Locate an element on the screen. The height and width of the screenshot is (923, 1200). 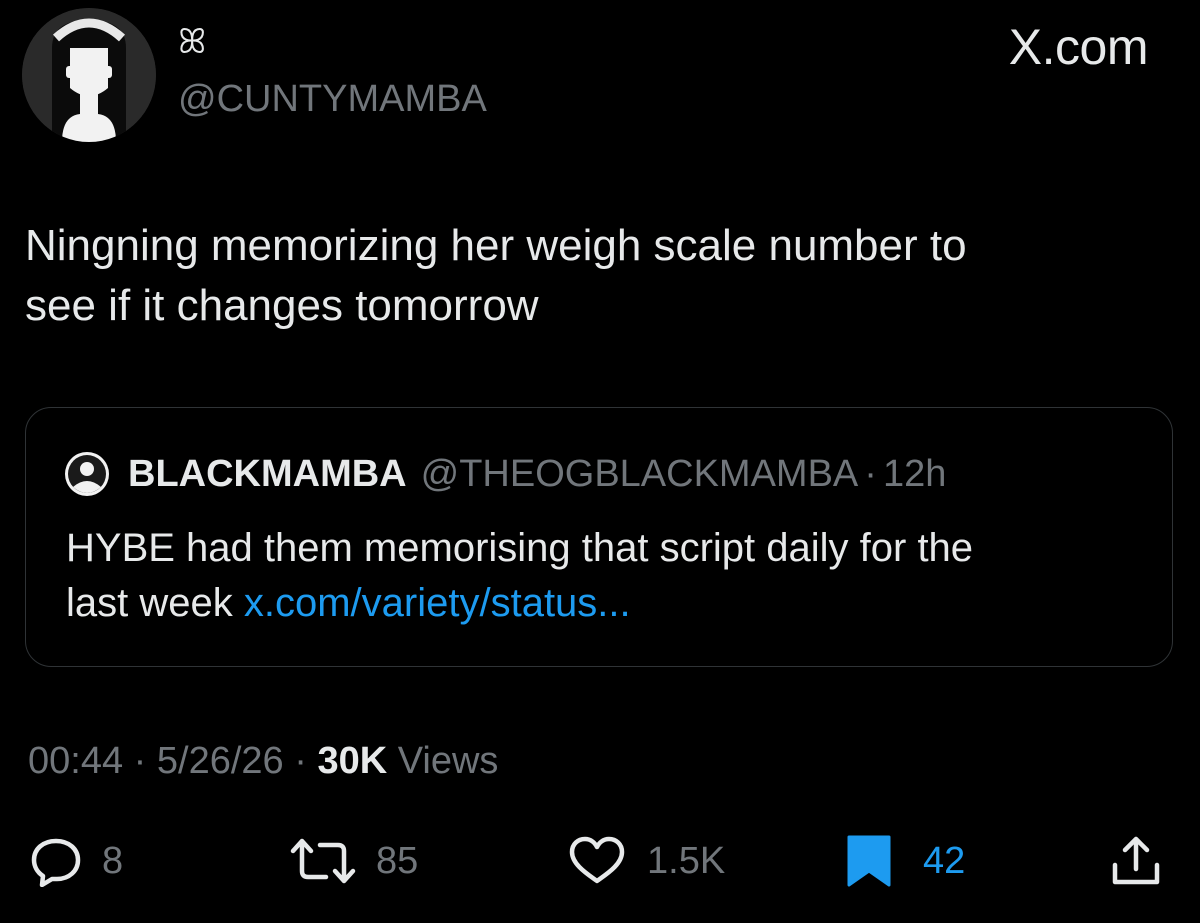
reply-icon is located at coordinates (56, 862).